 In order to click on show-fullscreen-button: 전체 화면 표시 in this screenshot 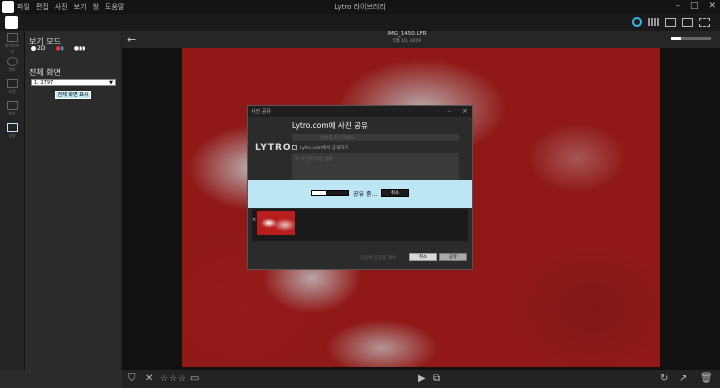, I will do `click(73, 95)`.